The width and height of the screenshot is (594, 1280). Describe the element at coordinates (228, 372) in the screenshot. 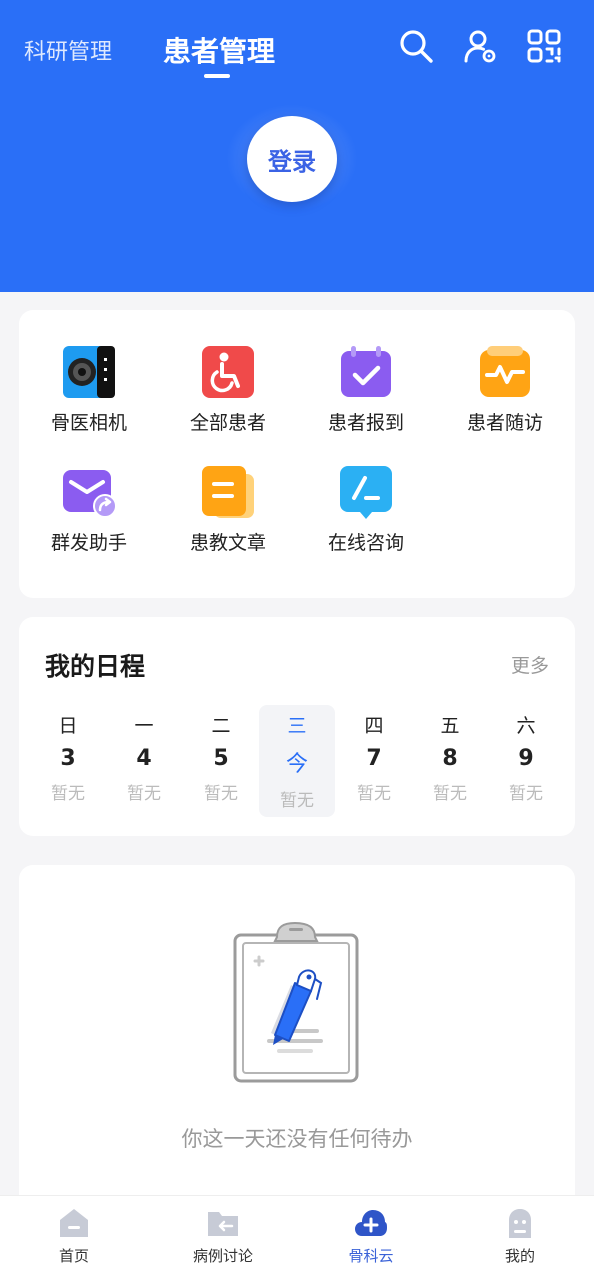

I see `wheelchair-icon` at that location.